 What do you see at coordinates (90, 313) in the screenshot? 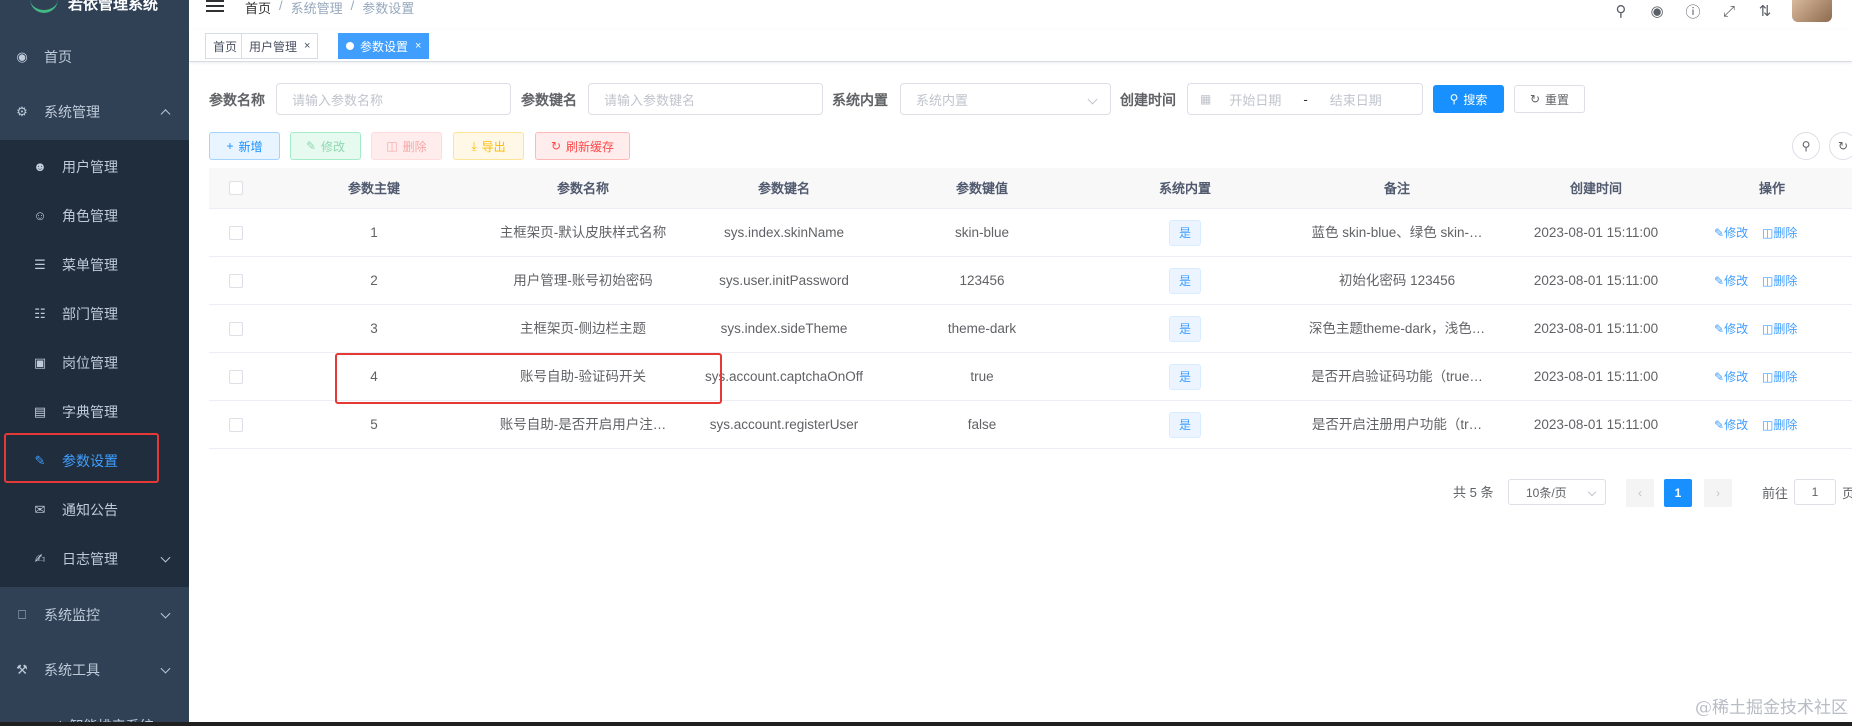
I see `sidebar-item-label: 部门管理` at bounding box center [90, 313].